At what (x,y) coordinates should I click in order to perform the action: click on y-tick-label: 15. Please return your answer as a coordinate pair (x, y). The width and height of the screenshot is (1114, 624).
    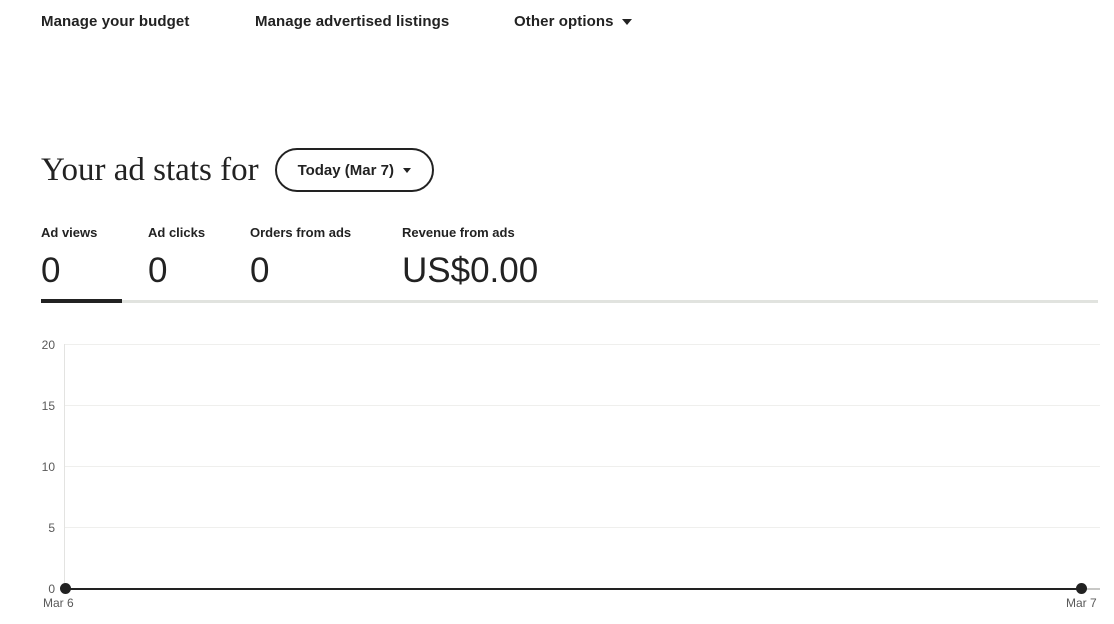
    Looking at the image, I should click on (48, 406).